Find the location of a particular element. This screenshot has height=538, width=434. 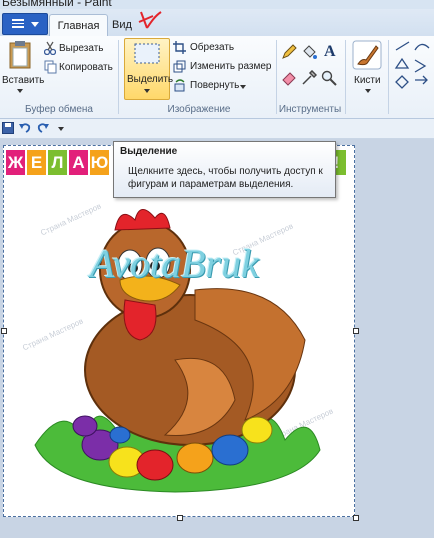

clipboard-group-label: Буфер обмена is located at coordinates (59, 109).